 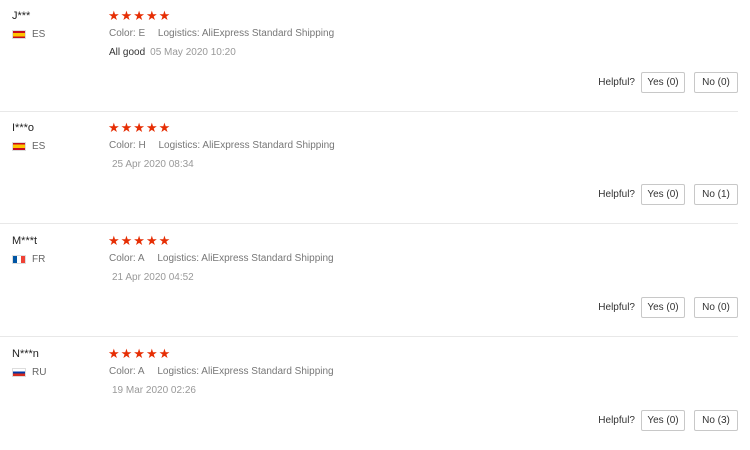 What do you see at coordinates (127, 52) in the screenshot?
I see `review-text: All good` at bounding box center [127, 52].